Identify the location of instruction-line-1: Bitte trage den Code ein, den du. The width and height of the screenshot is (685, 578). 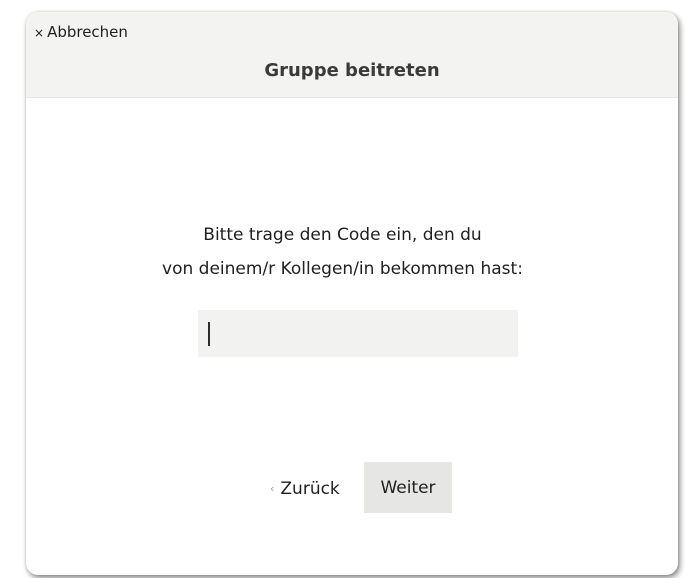
(342, 235).